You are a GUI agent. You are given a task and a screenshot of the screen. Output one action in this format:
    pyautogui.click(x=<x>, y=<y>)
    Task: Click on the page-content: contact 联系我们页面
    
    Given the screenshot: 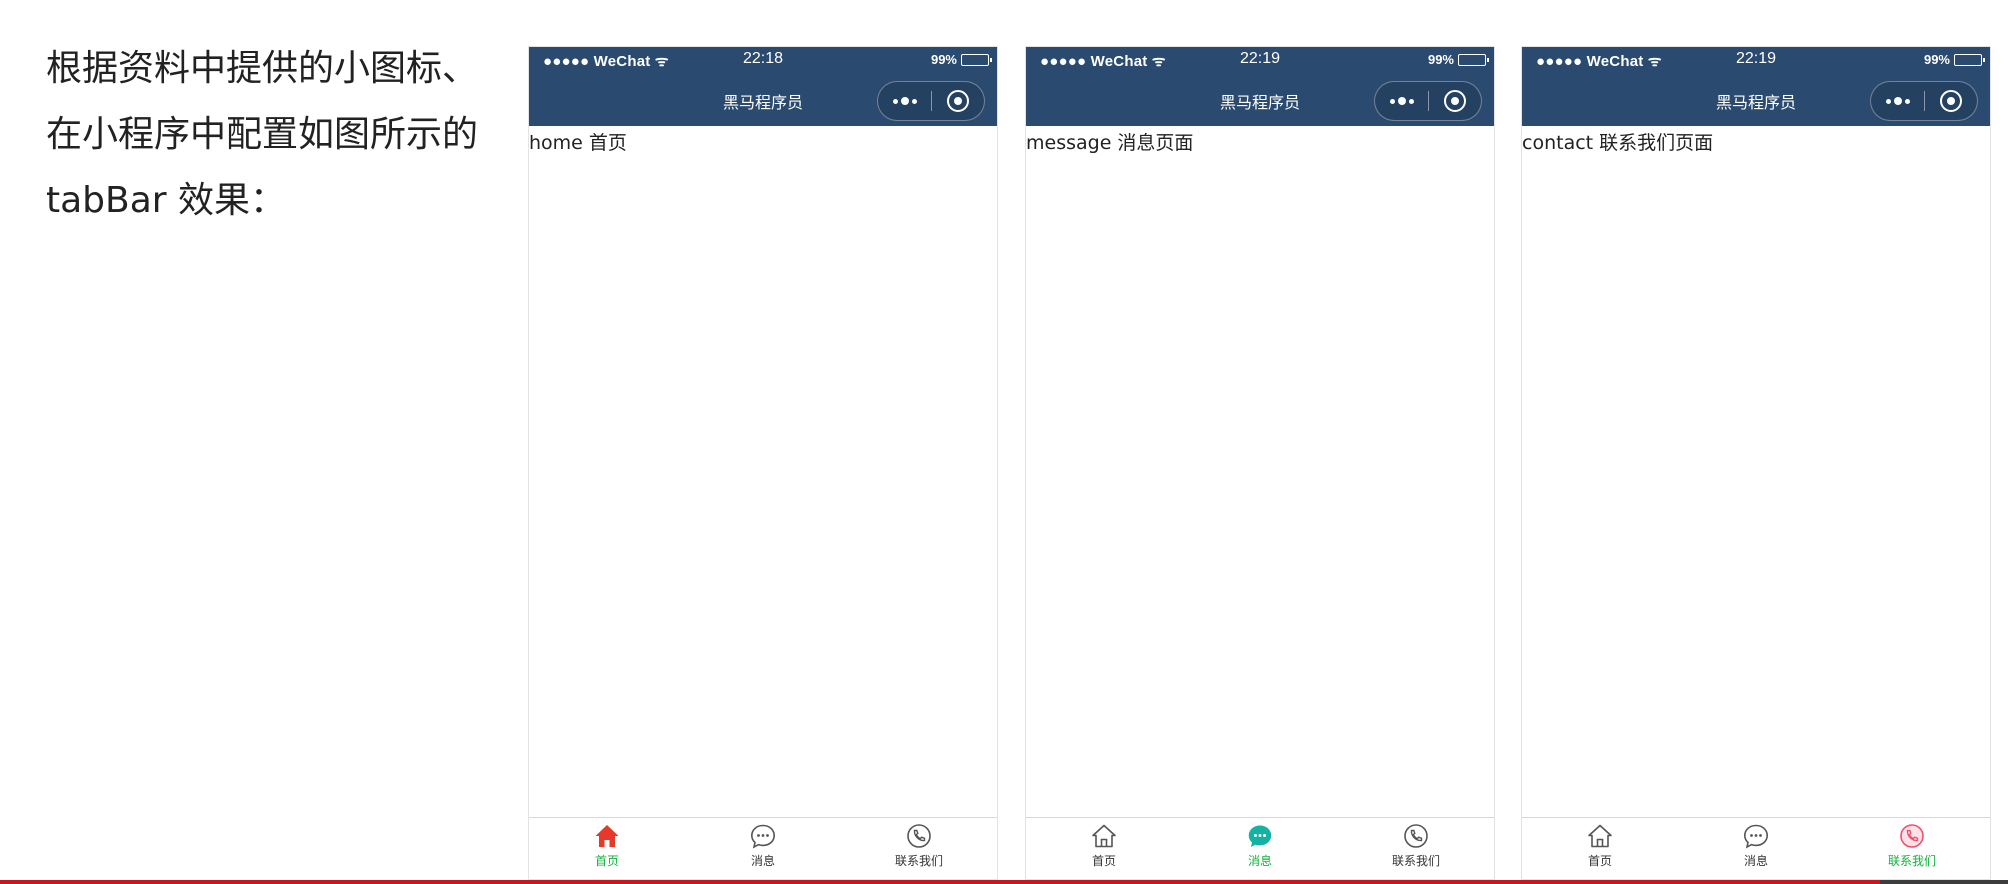 What is the action you would take?
    pyautogui.click(x=1618, y=143)
    